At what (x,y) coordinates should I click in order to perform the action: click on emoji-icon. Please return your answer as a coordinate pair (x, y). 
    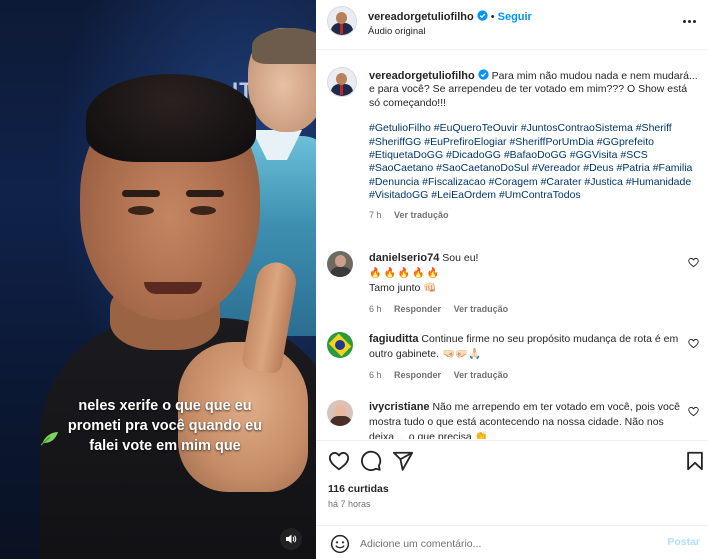
    Looking at the image, I should click on (340, 544).